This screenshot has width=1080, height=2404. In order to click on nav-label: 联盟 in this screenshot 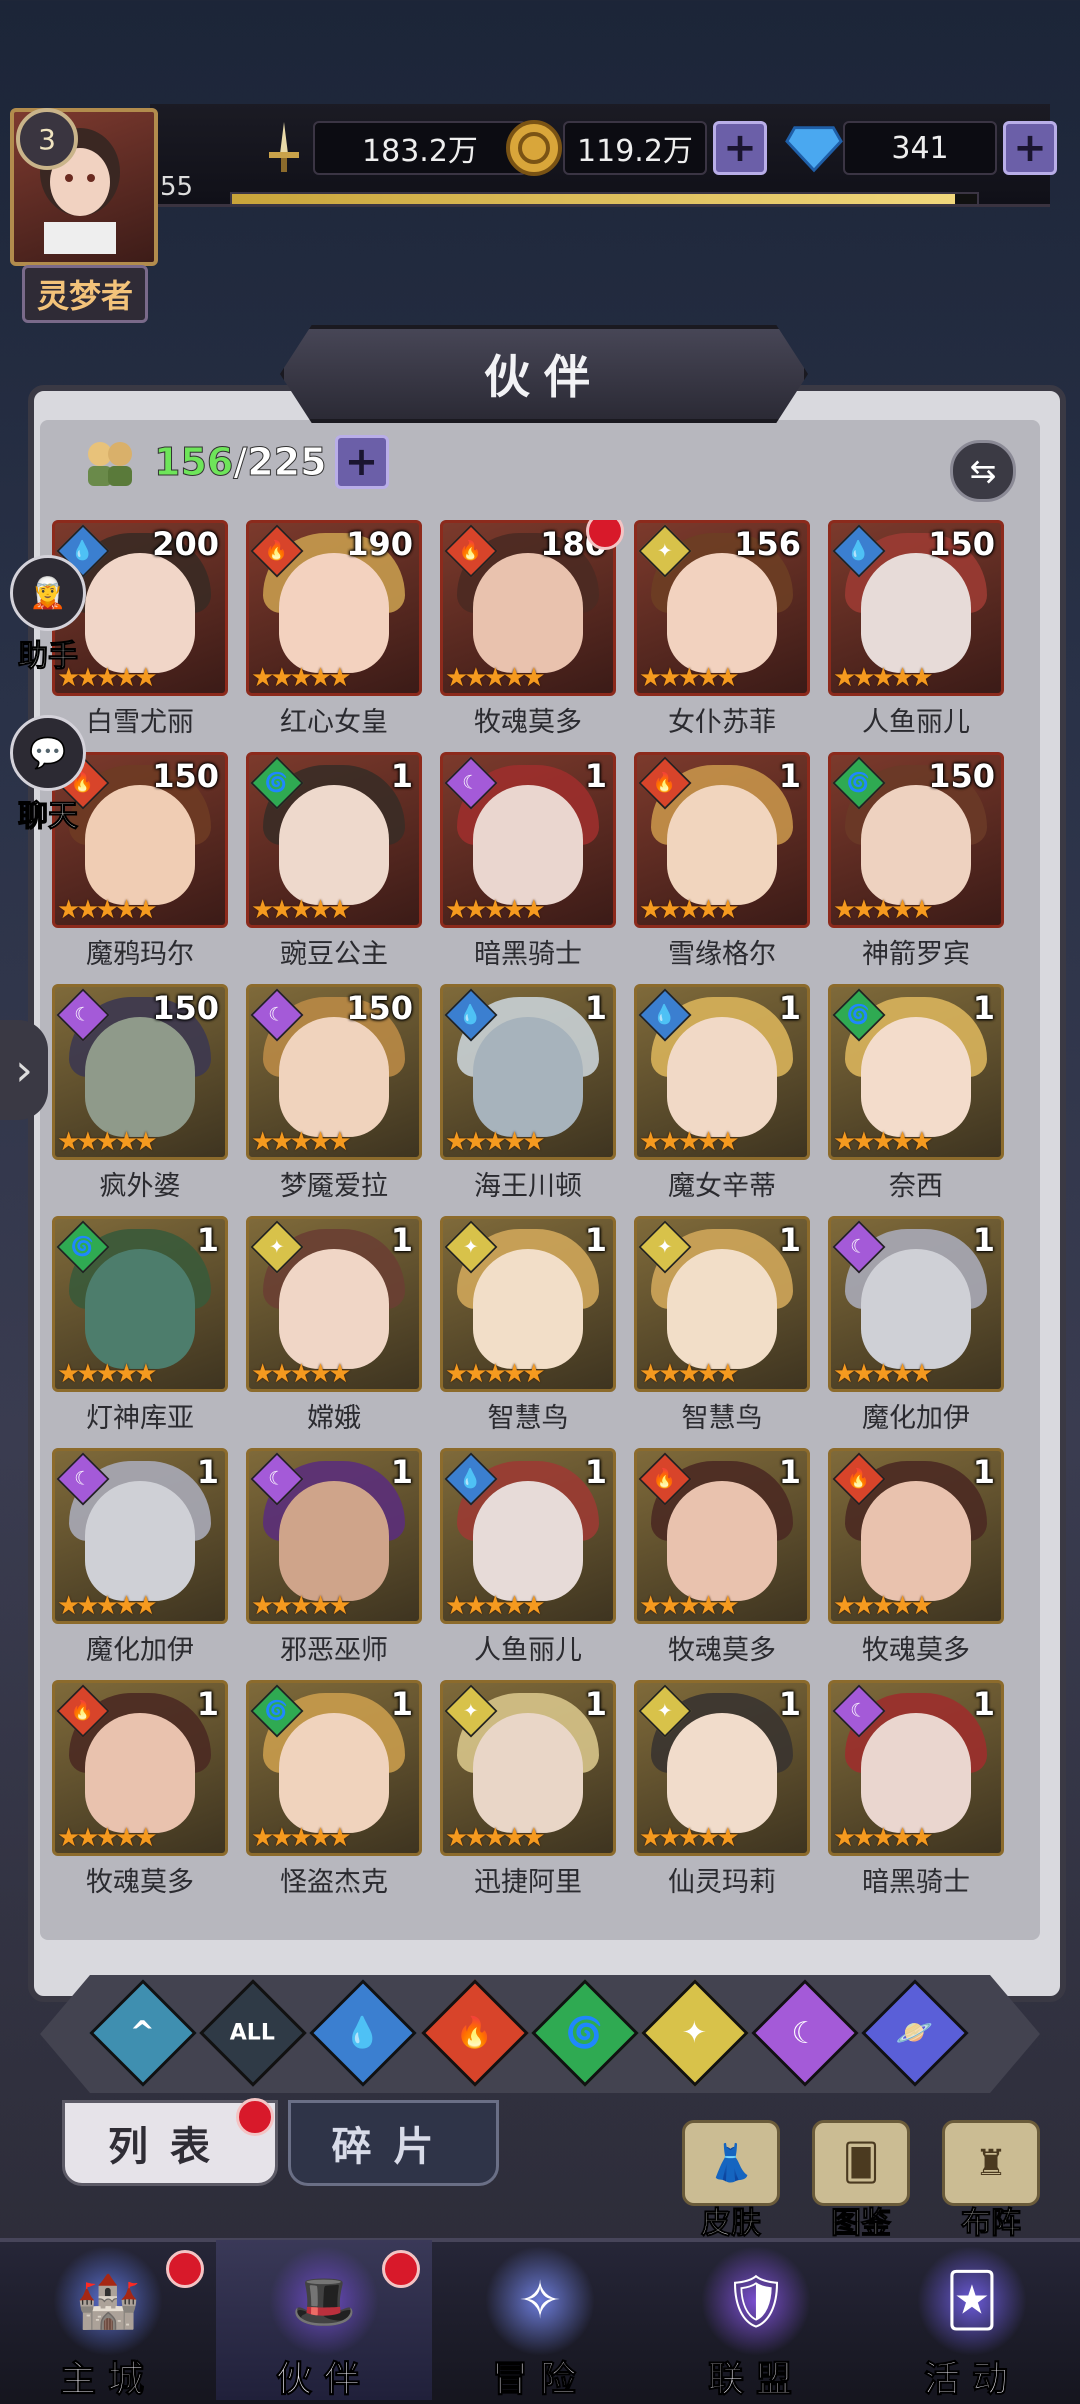, I will do `click(755, 2380)`.